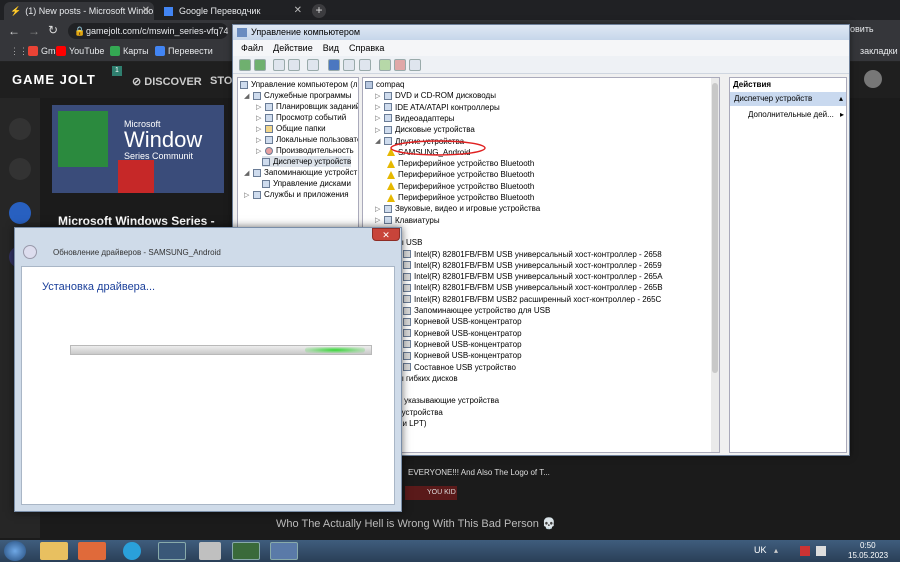  What do you see at coordinates (294, 65) in the screenshot?
I see `show-hide-tree-icon` at bounding box center [294, 65].